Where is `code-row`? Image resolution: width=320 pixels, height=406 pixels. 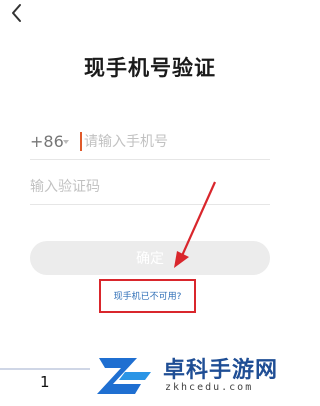
code-row is located at coordinates (150, 188).